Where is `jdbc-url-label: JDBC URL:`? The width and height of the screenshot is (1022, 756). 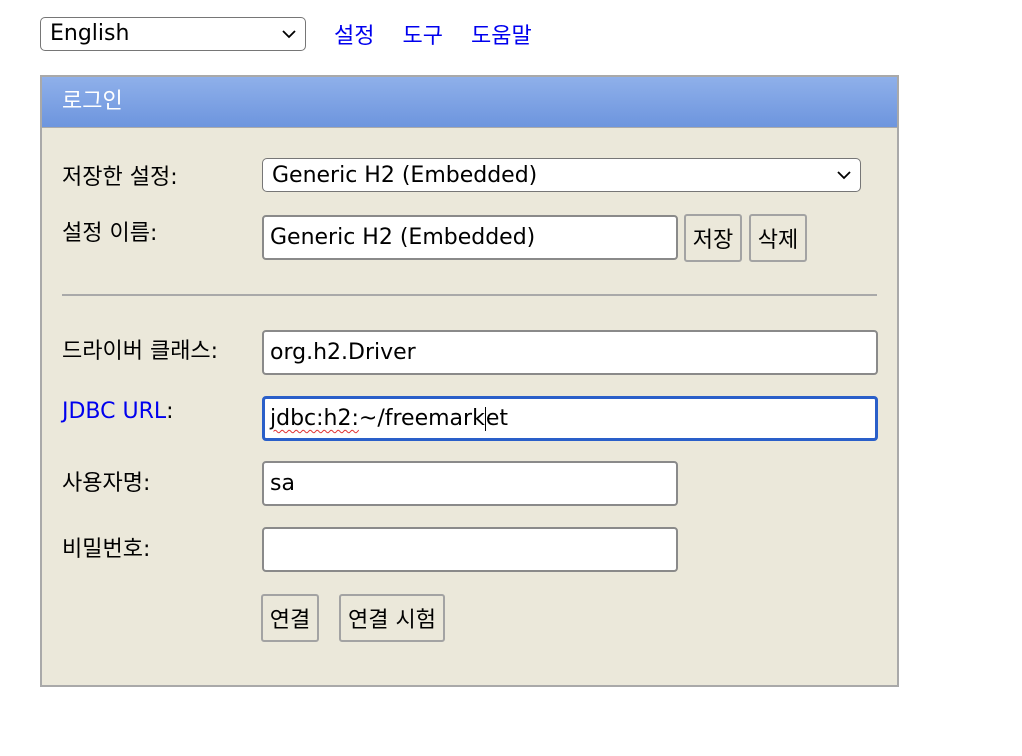 jdbc-url-label: JDBC URL: is located at coordinates (118, 411).